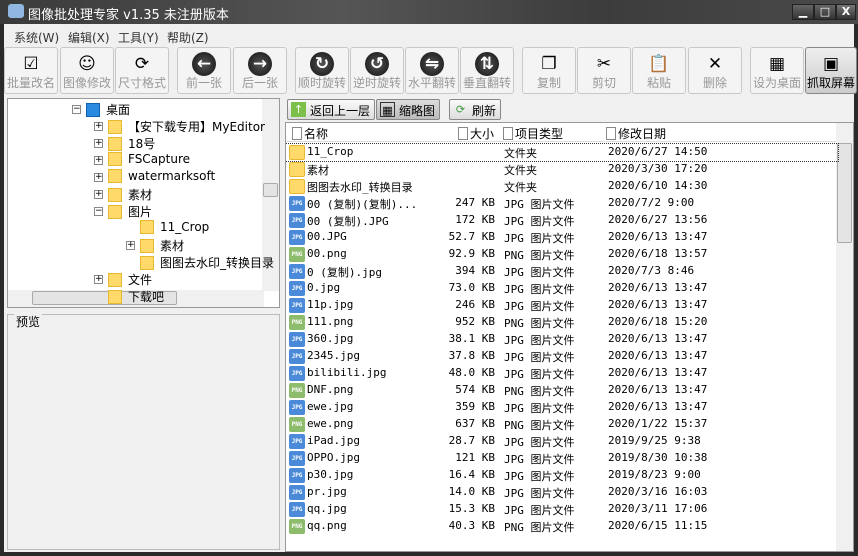 The height and width of the screenshot is (556, 858). Describe the element at coordinates (562, 424) in the screenshot. I see `file-row: PNG ewe.png 637 KB PNG 图片文件 2020/1/22 15:37` at that location.